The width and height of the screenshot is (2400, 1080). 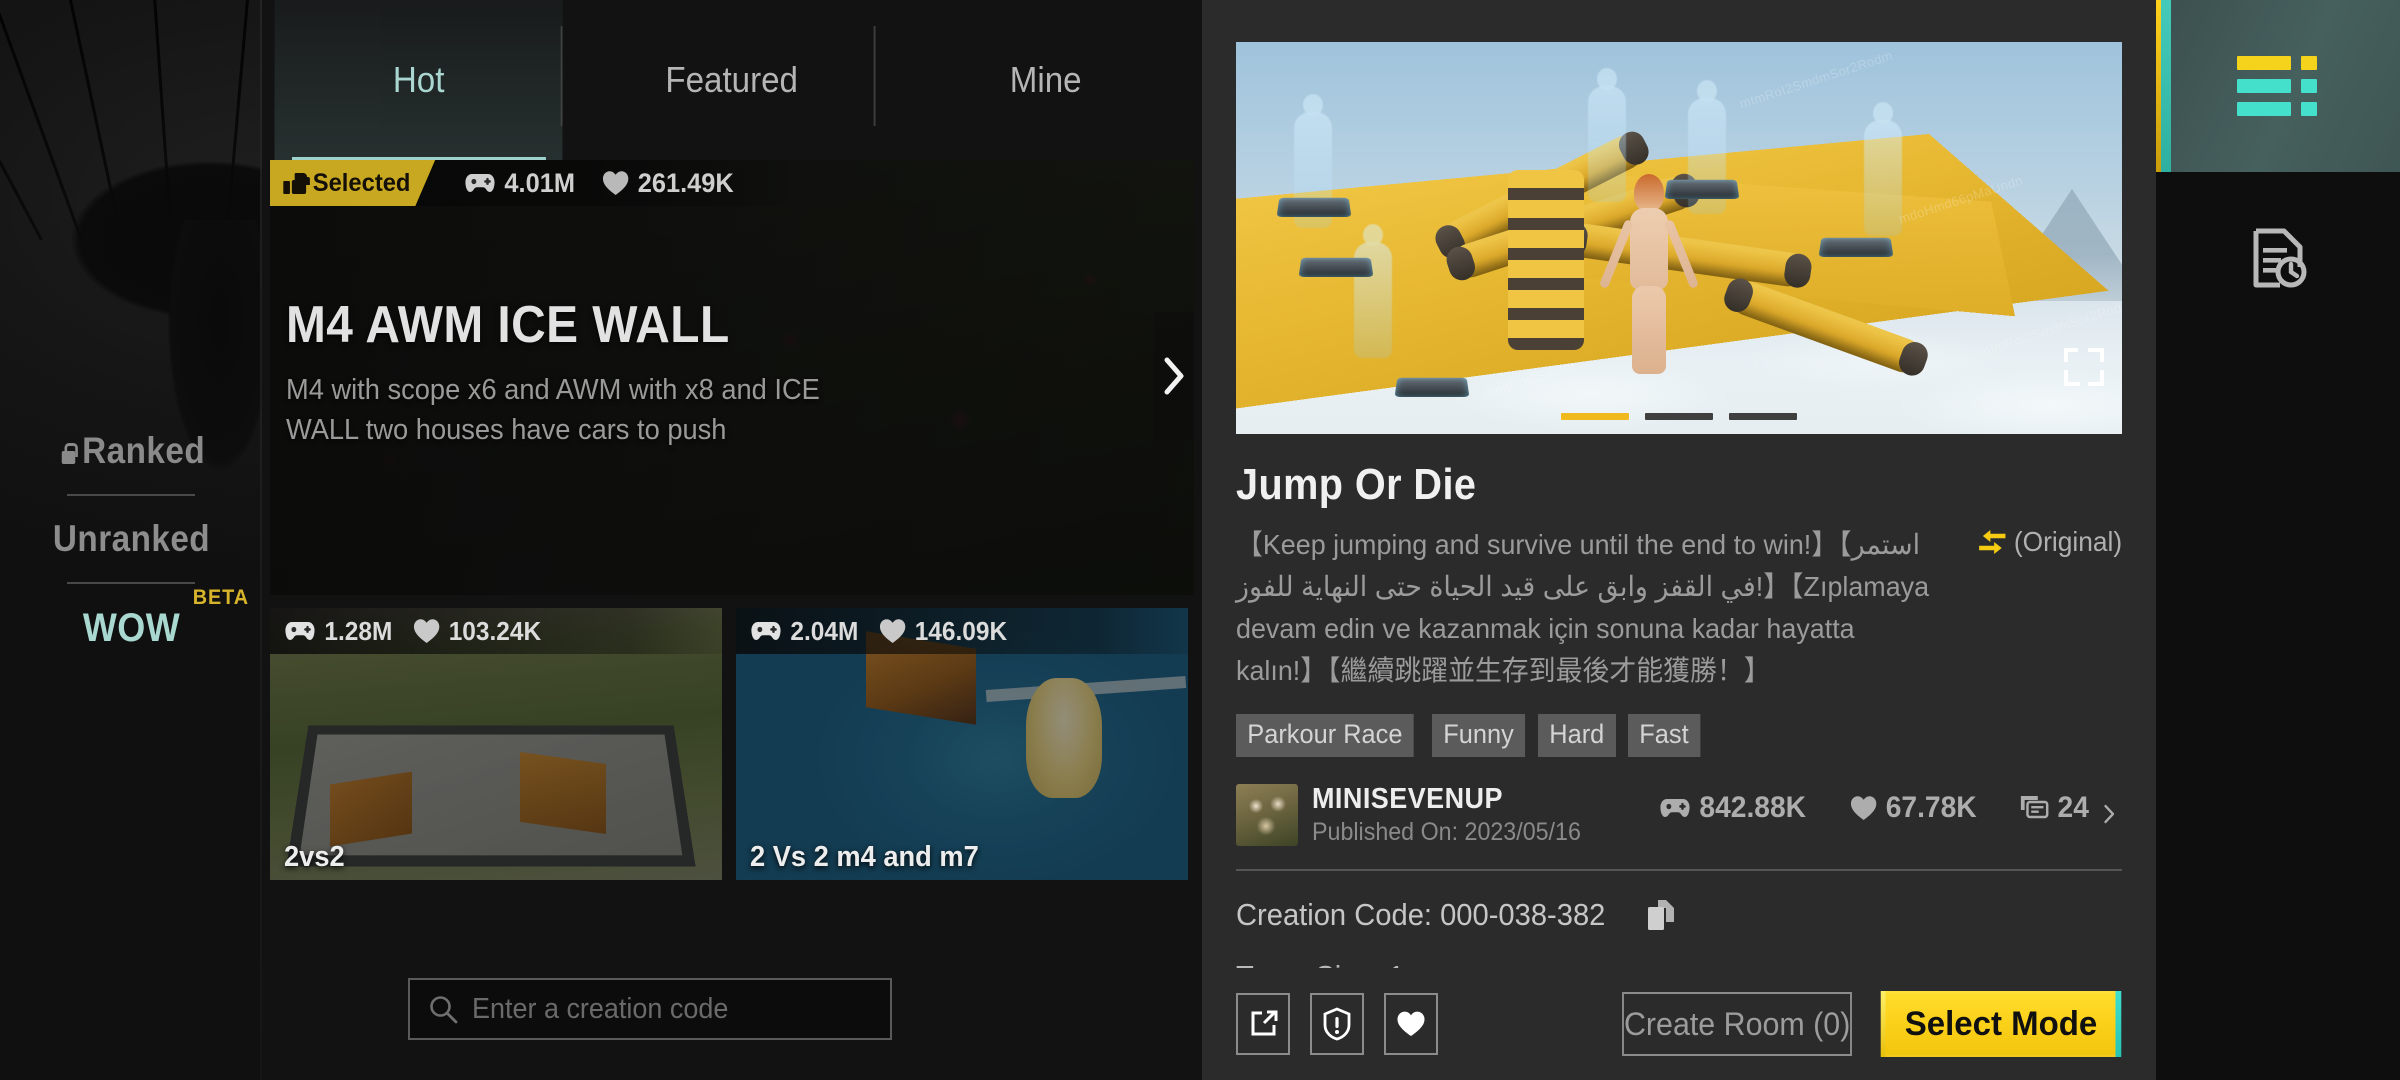 I want to click on share-button, so click(x=1263, y=1024).